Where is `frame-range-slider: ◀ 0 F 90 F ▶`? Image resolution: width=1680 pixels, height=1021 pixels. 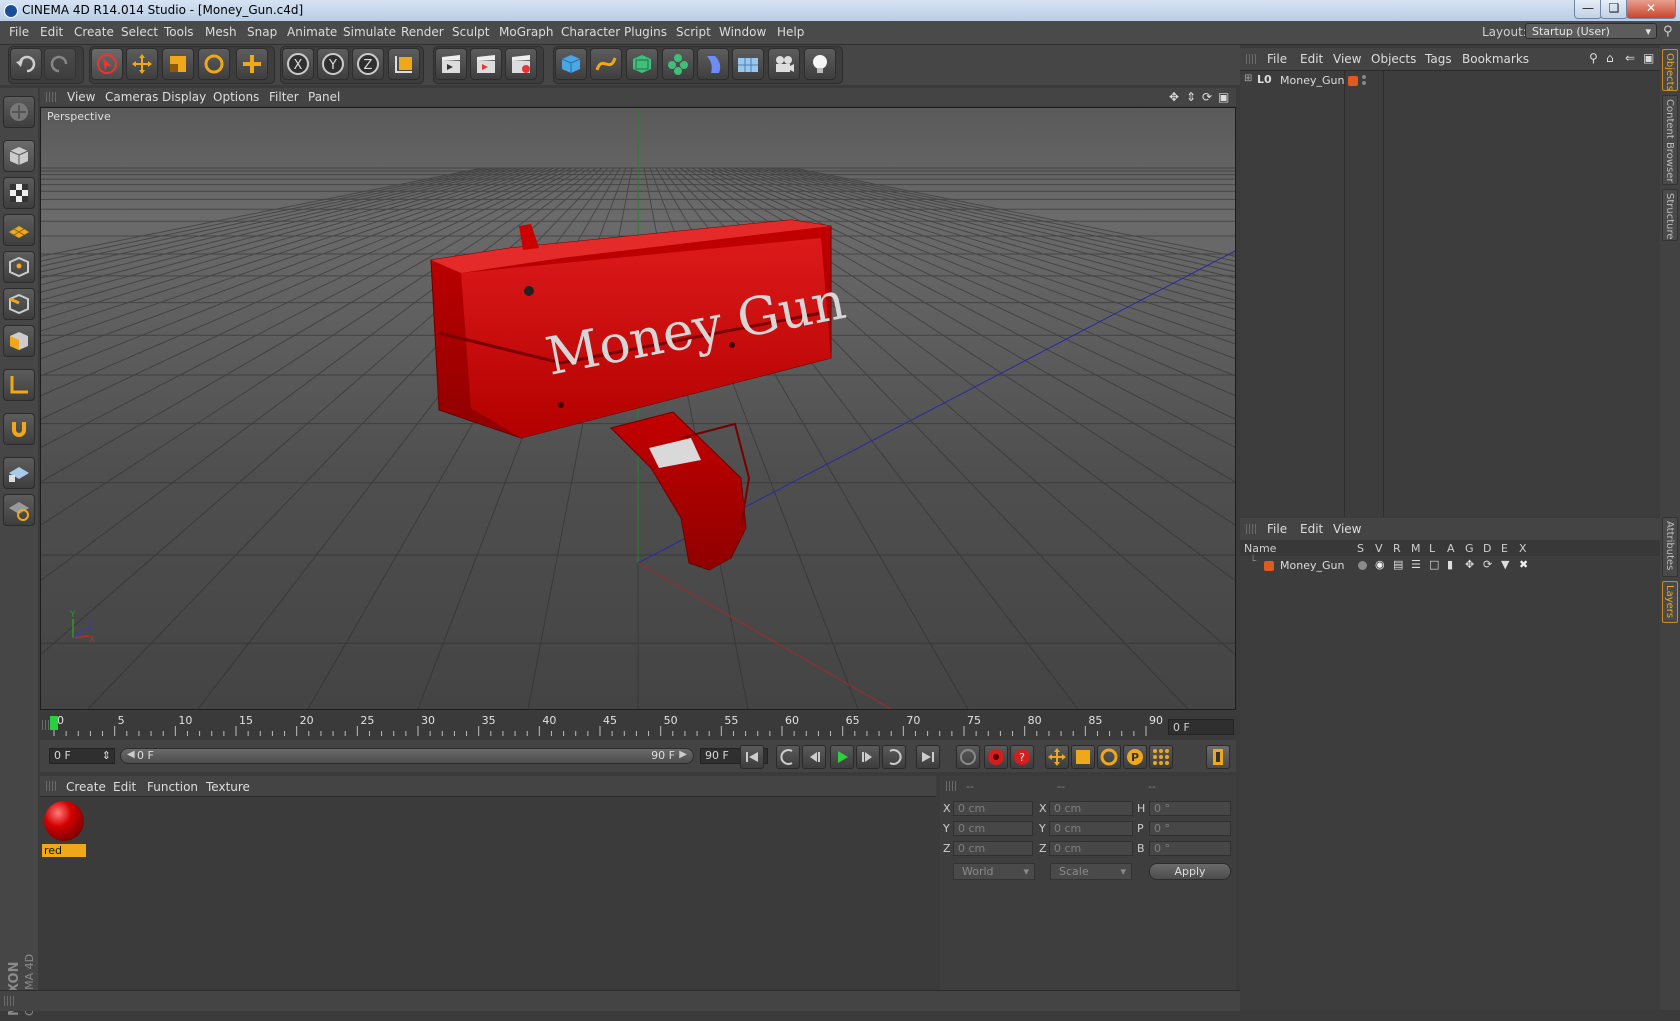 frame-range-slider: ◀ 0 F 90 F ▶ is located at coordinates (407, 756).